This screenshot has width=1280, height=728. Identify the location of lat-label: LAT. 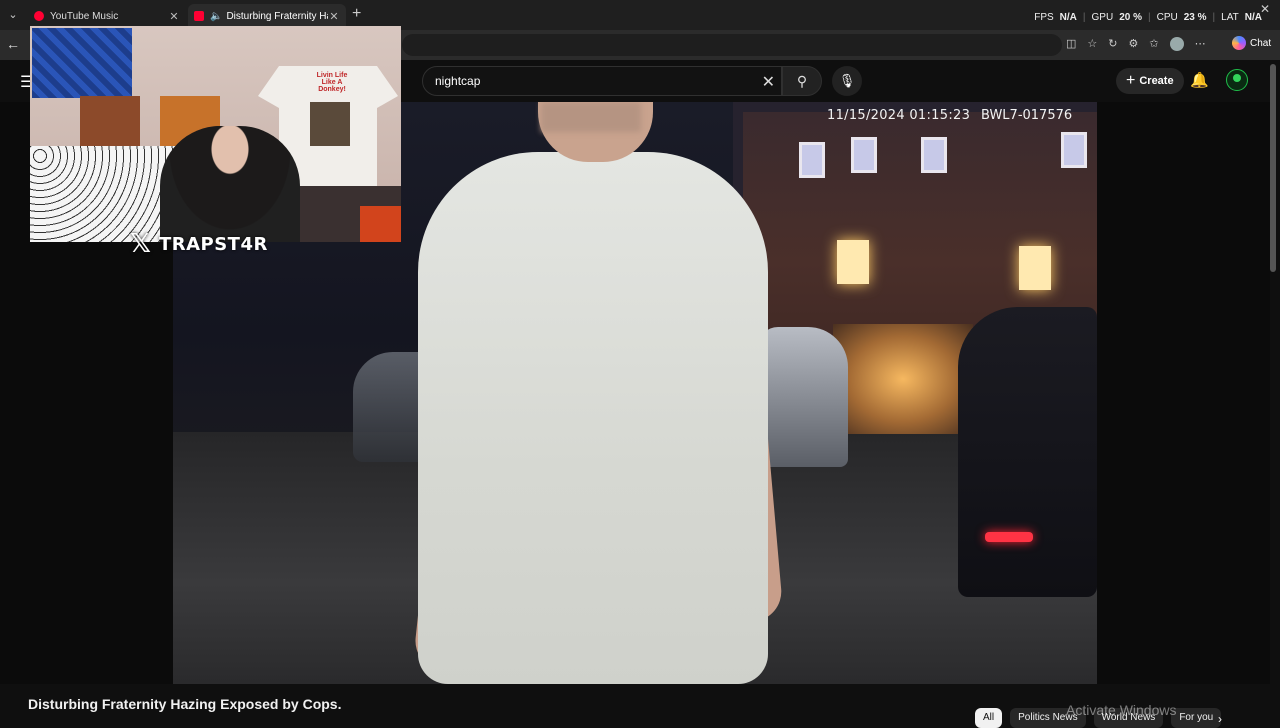
(1230, 17).